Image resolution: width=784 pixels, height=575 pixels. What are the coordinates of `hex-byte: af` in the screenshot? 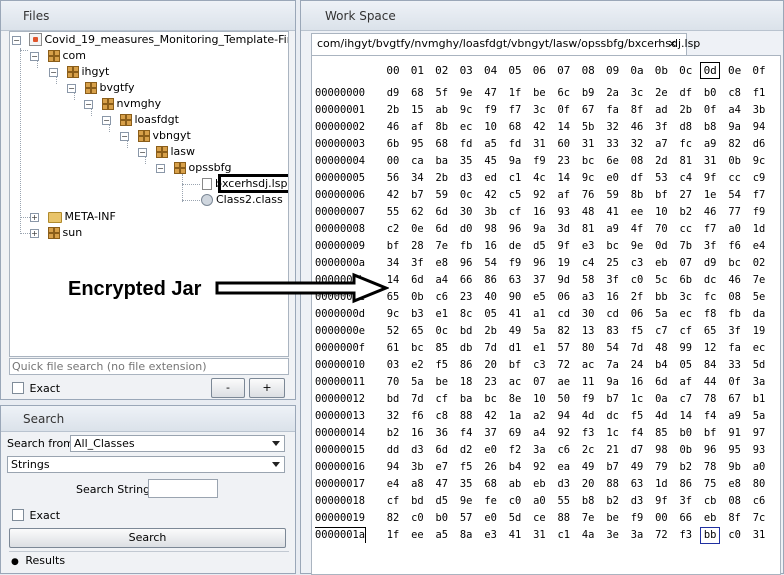 It's located at (686, 382).